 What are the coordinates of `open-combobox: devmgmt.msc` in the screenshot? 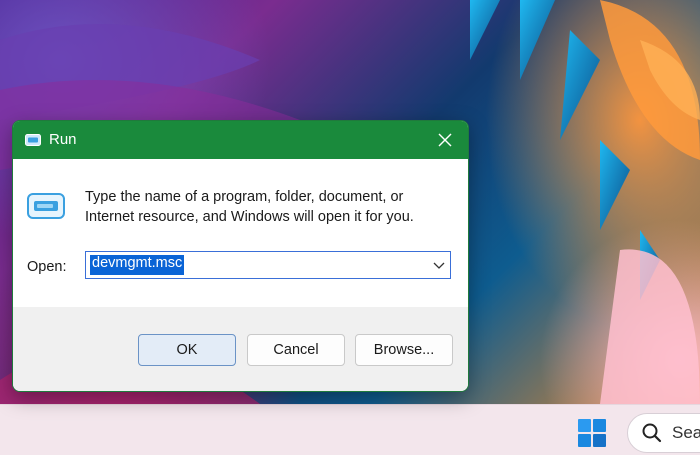 It's located at (268, 265).